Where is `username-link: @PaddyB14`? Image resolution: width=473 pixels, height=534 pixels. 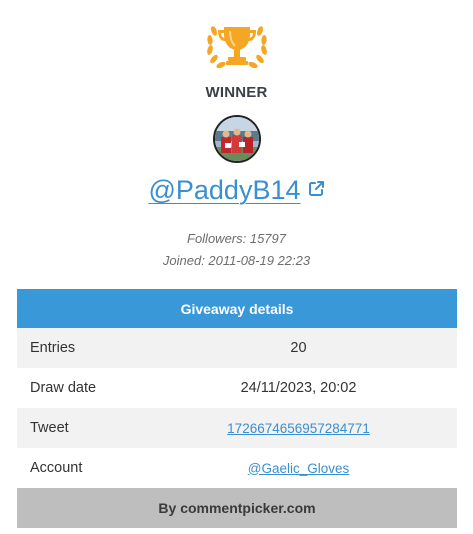
username-link: @PaddyB14 is located at coordinates (224, 190).